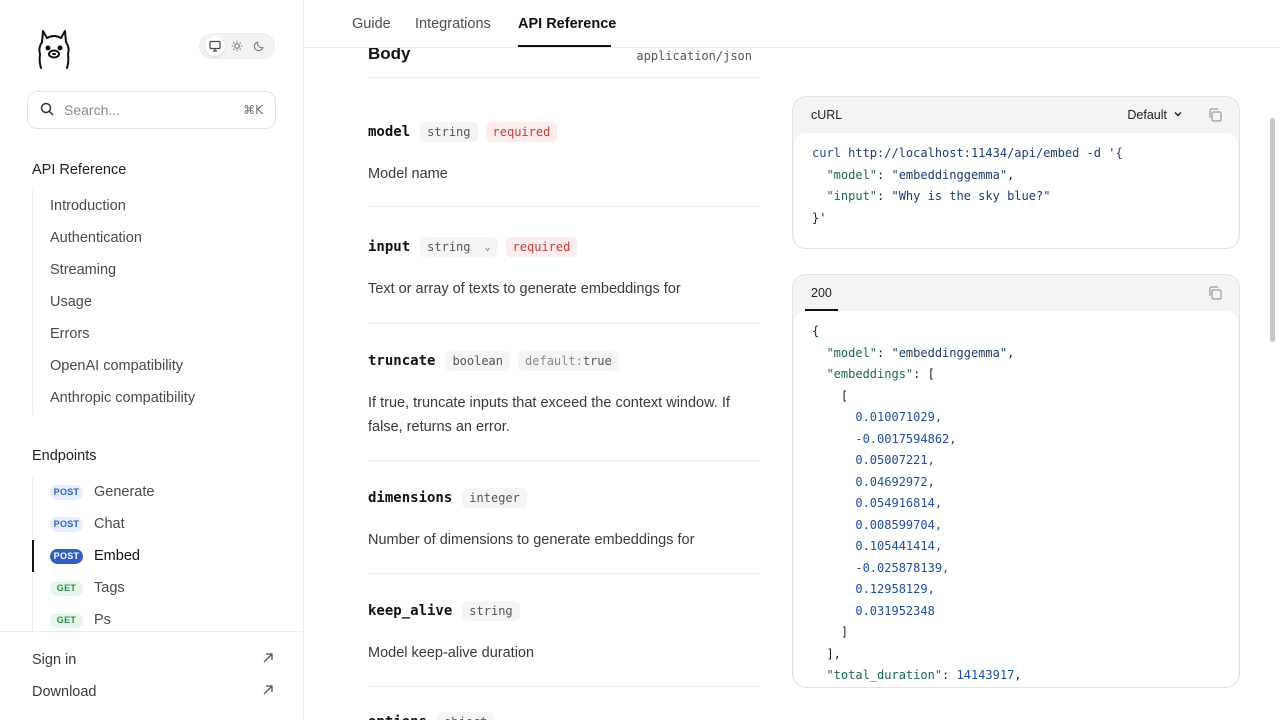  What do you see at coordinates (494, 498) in the screenshot?
I see `param-type: integer` at bounding box center [494, 498].